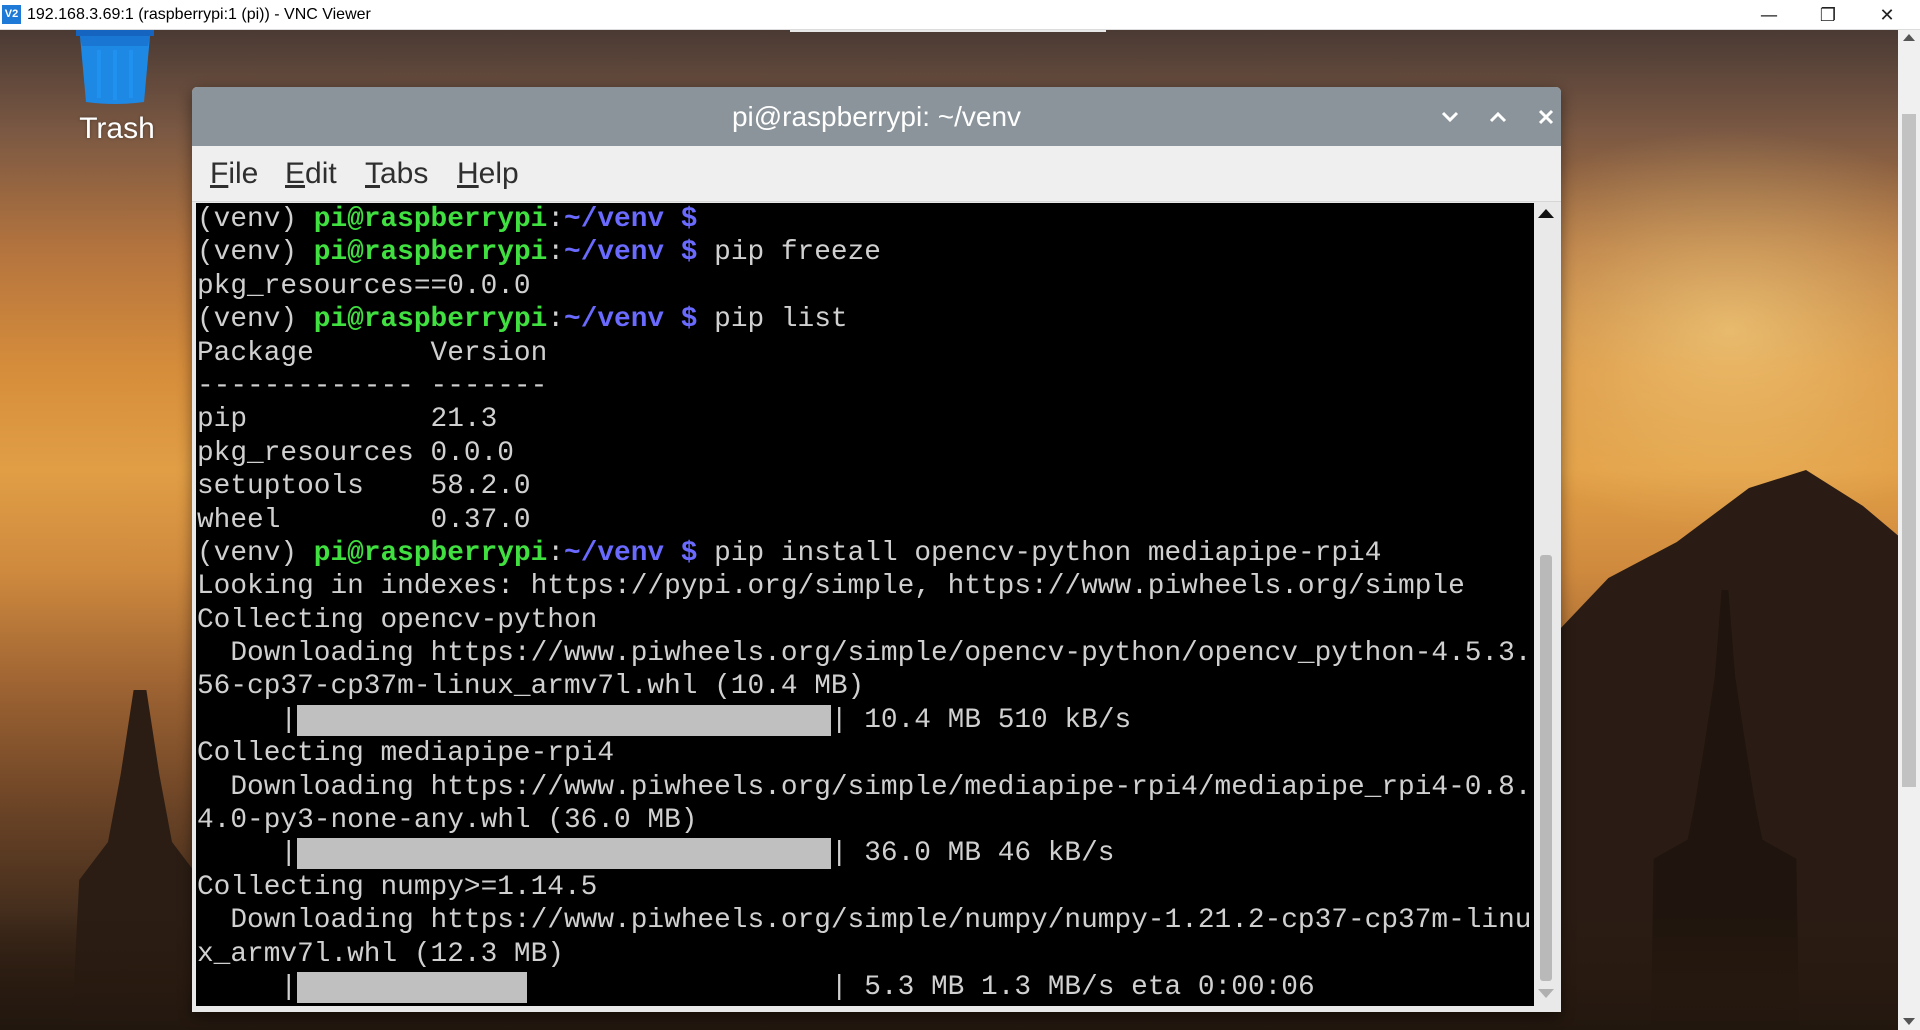 The width and height of the screenshot is (1920, 1030). I want to click on menu-edit-label: dit, so click(321, 173).